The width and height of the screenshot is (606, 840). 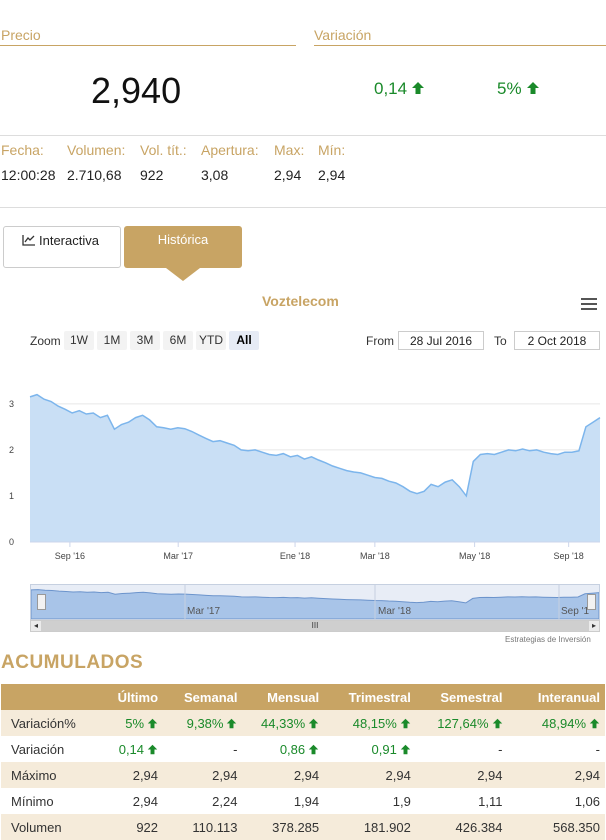 What do you see at coordinates (69, 240) in the screenshot?
I see `tab-interactiva-label: Interactiva` at bounding box center [69, 240].